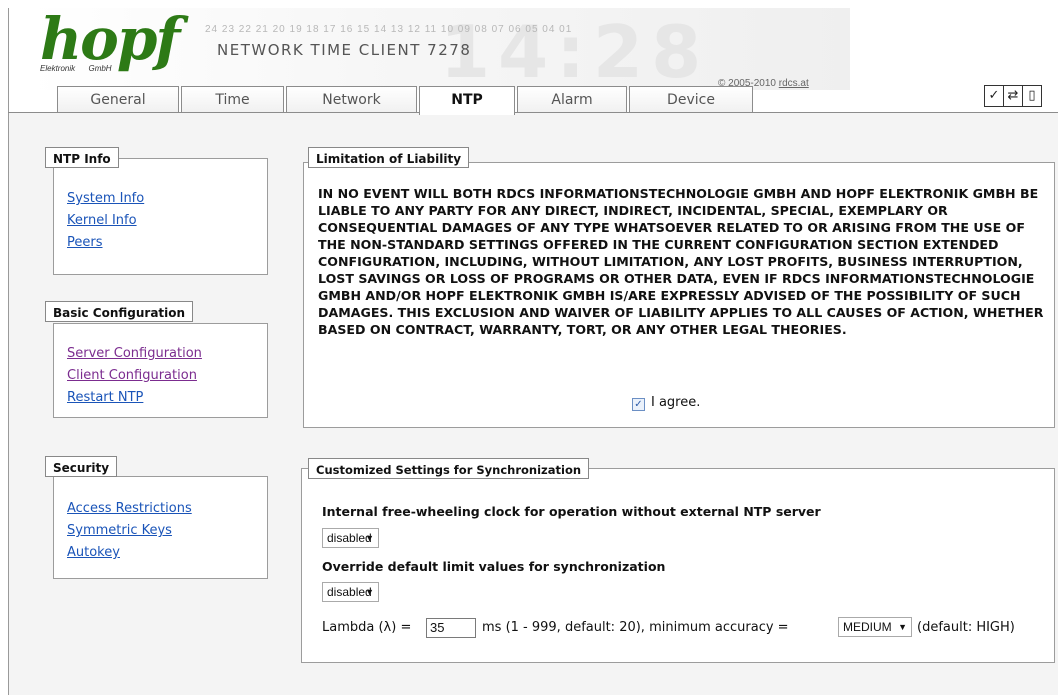  I want to click on sync-settings-title: Customized Settings for Synchronization, so click(449, 468).